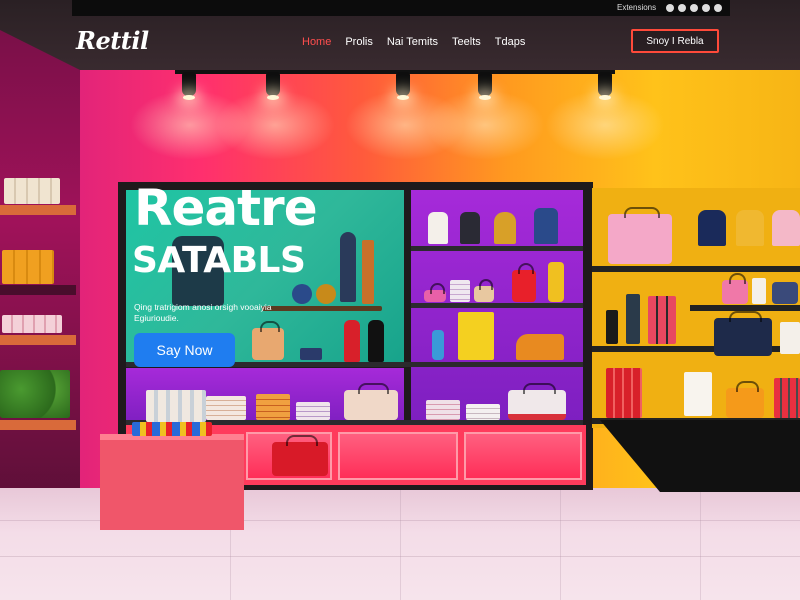 This screenshot has width=800, height=600. Describe the element at coordinates (348, 267) in the screenshot. I see `mannequin` at that location.